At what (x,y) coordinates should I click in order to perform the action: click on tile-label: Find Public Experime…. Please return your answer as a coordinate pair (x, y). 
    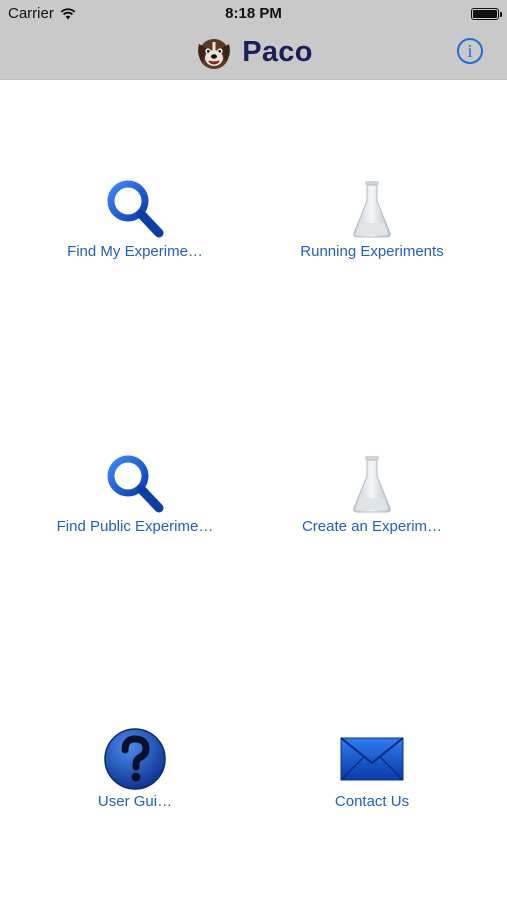
    Looking at the image, I should click on (135, 526).